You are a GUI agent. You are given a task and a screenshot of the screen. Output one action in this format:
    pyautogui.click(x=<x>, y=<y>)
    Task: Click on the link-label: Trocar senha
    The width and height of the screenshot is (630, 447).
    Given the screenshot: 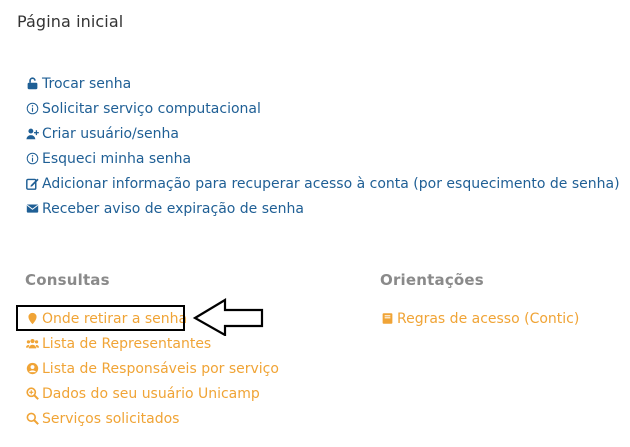 What is the action you would take?
    pyautogui.click(x=86, y=84)
    